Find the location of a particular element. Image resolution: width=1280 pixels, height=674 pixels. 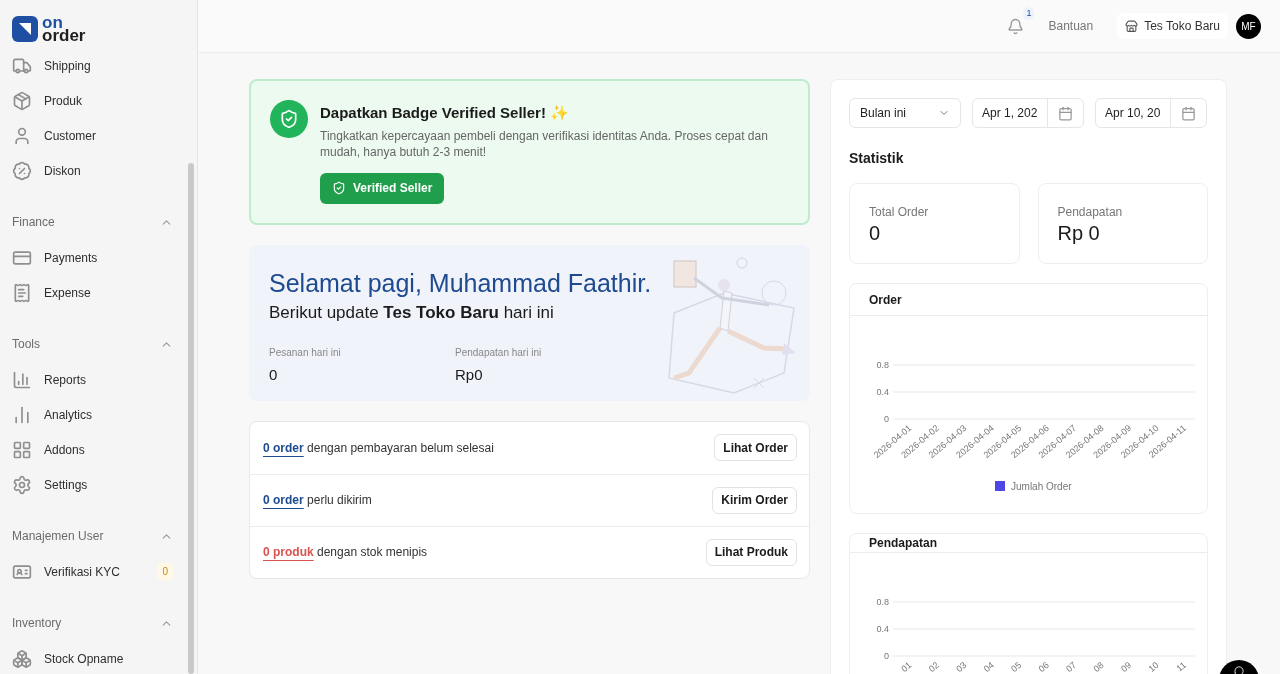

legend-label: Jumlah Order is located at coordinates (1041, 486).